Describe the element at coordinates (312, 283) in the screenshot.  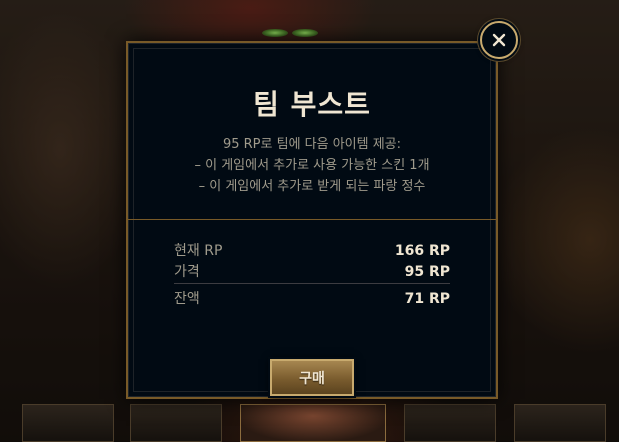
I see `price-divider` at that location.